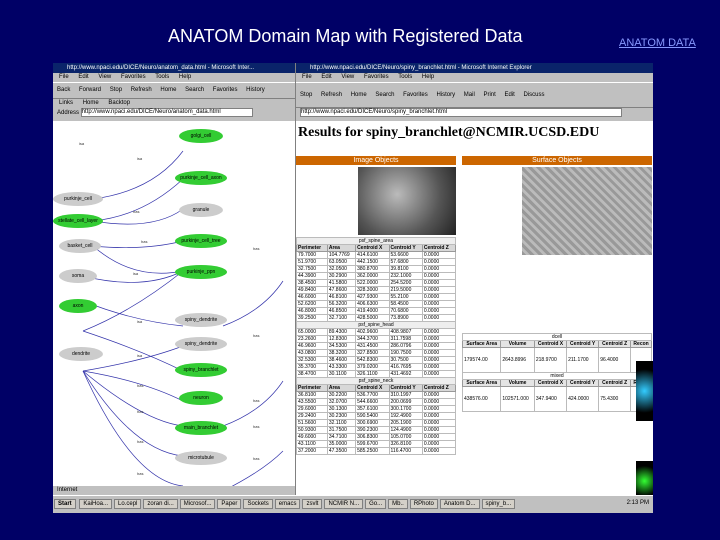 The width and height of the screenshot is (720, 540). Describe the element at coordinates (376, 402) in the screenshot. I see `table-row: 43.5500 32.0700 544.6600 200.0699 0.0000` at that location.